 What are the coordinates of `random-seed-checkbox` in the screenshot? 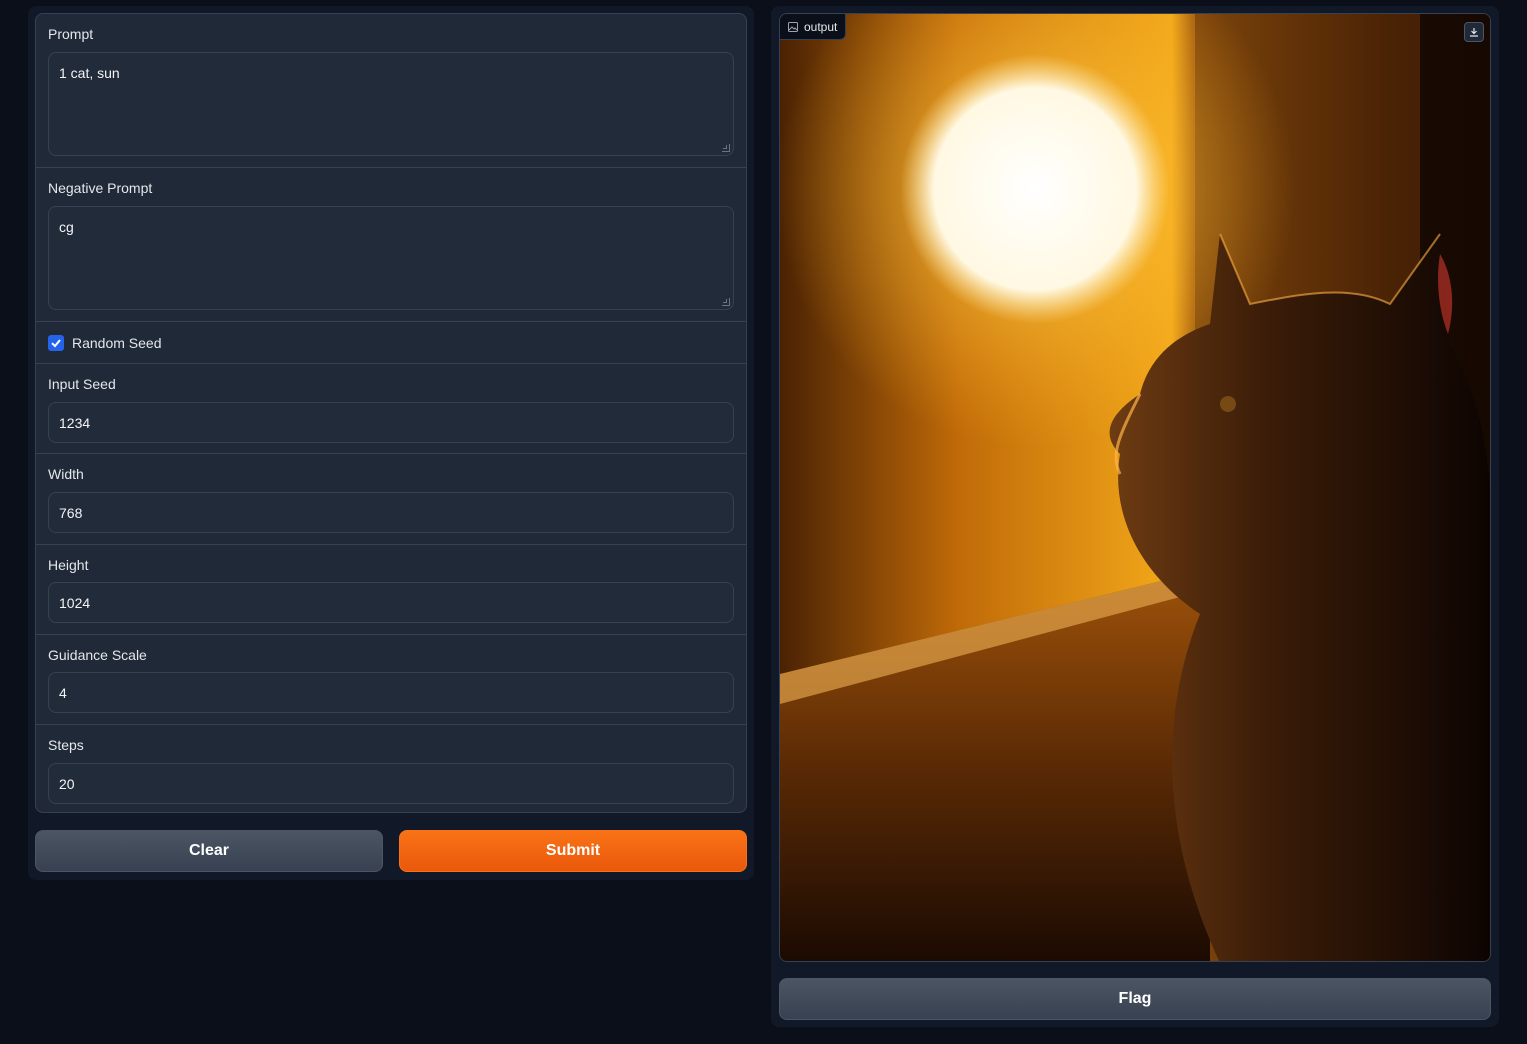 It's located at (56, 343).